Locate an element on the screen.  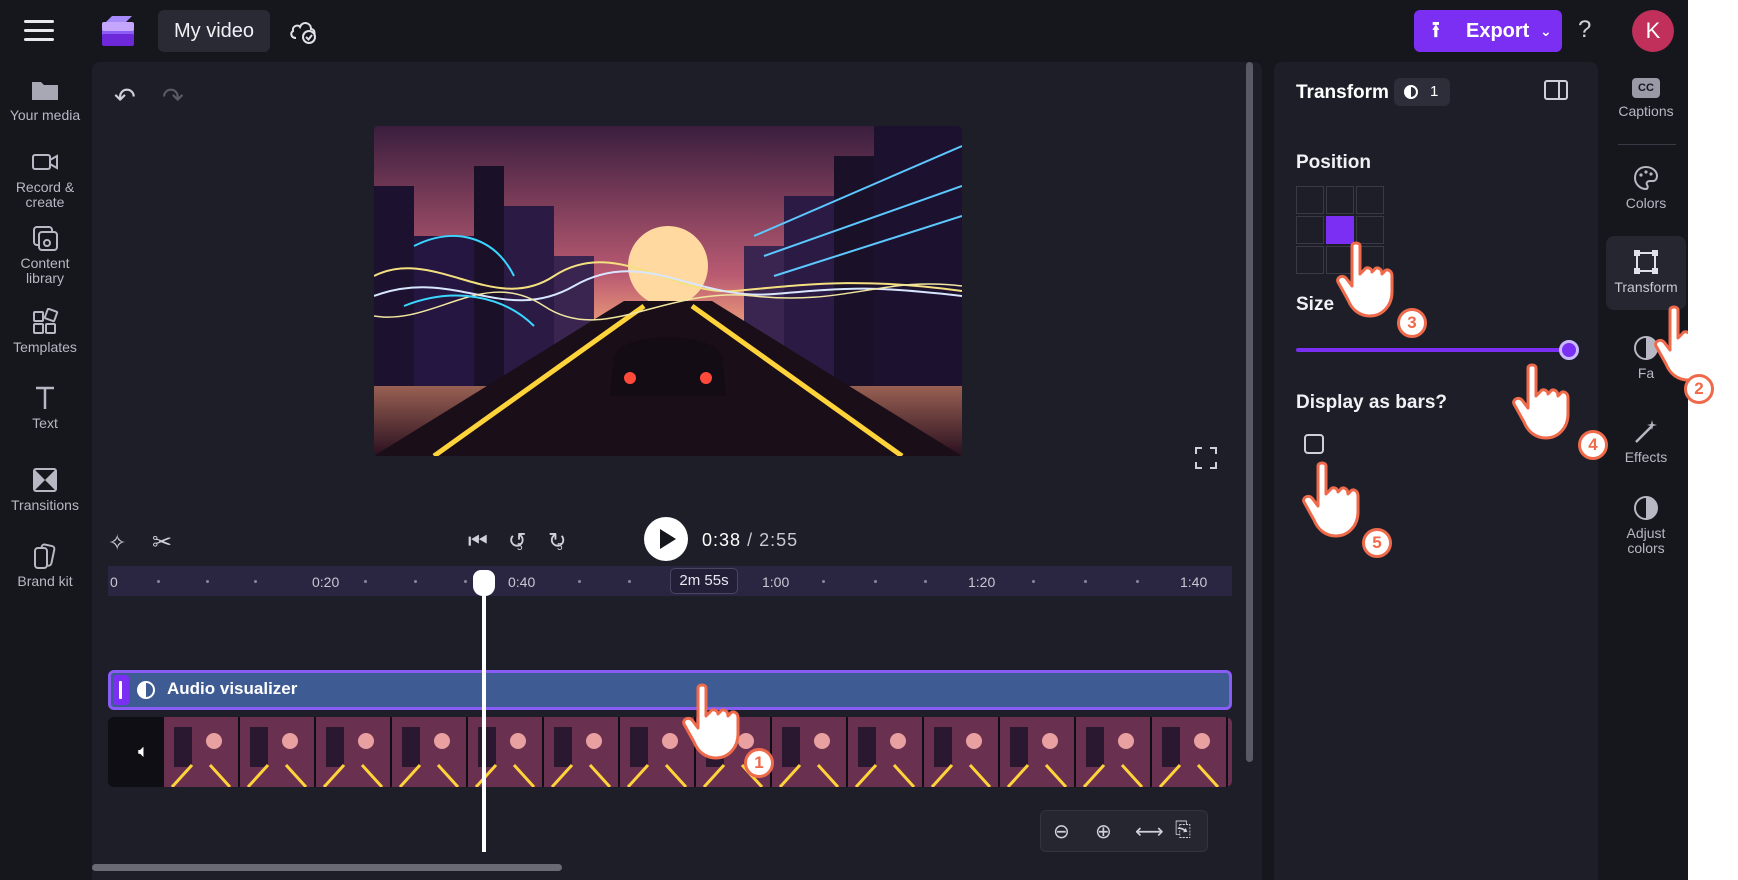
chevron-down-icon: ⌄ is located at coordinates (1546, 31).